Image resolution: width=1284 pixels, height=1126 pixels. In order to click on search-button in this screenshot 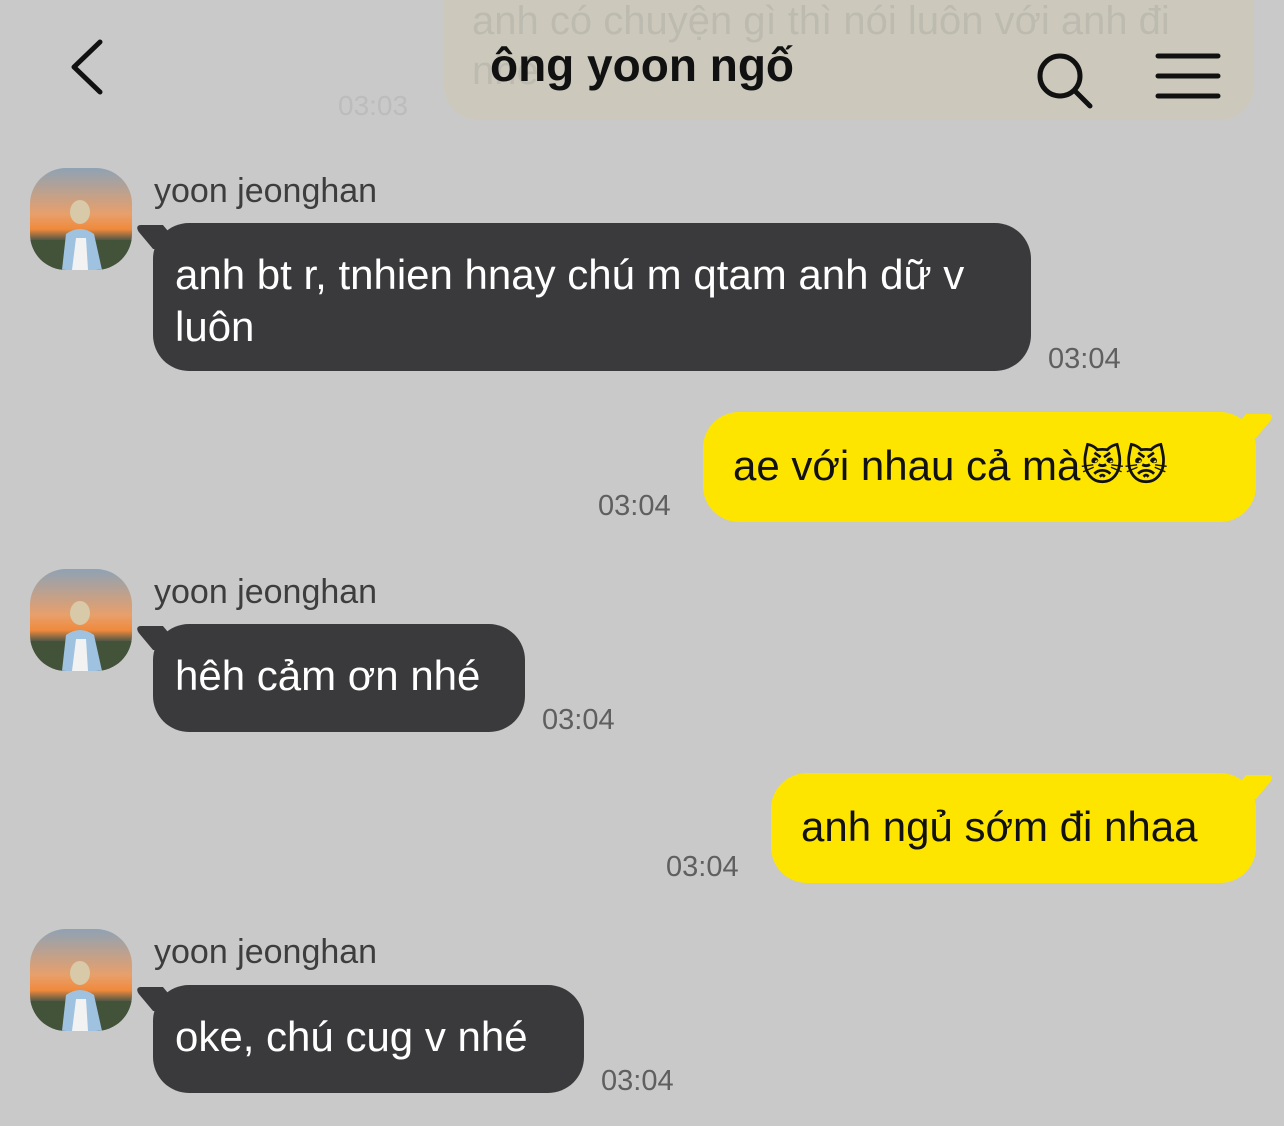, I will do `click(1065, 81)`.